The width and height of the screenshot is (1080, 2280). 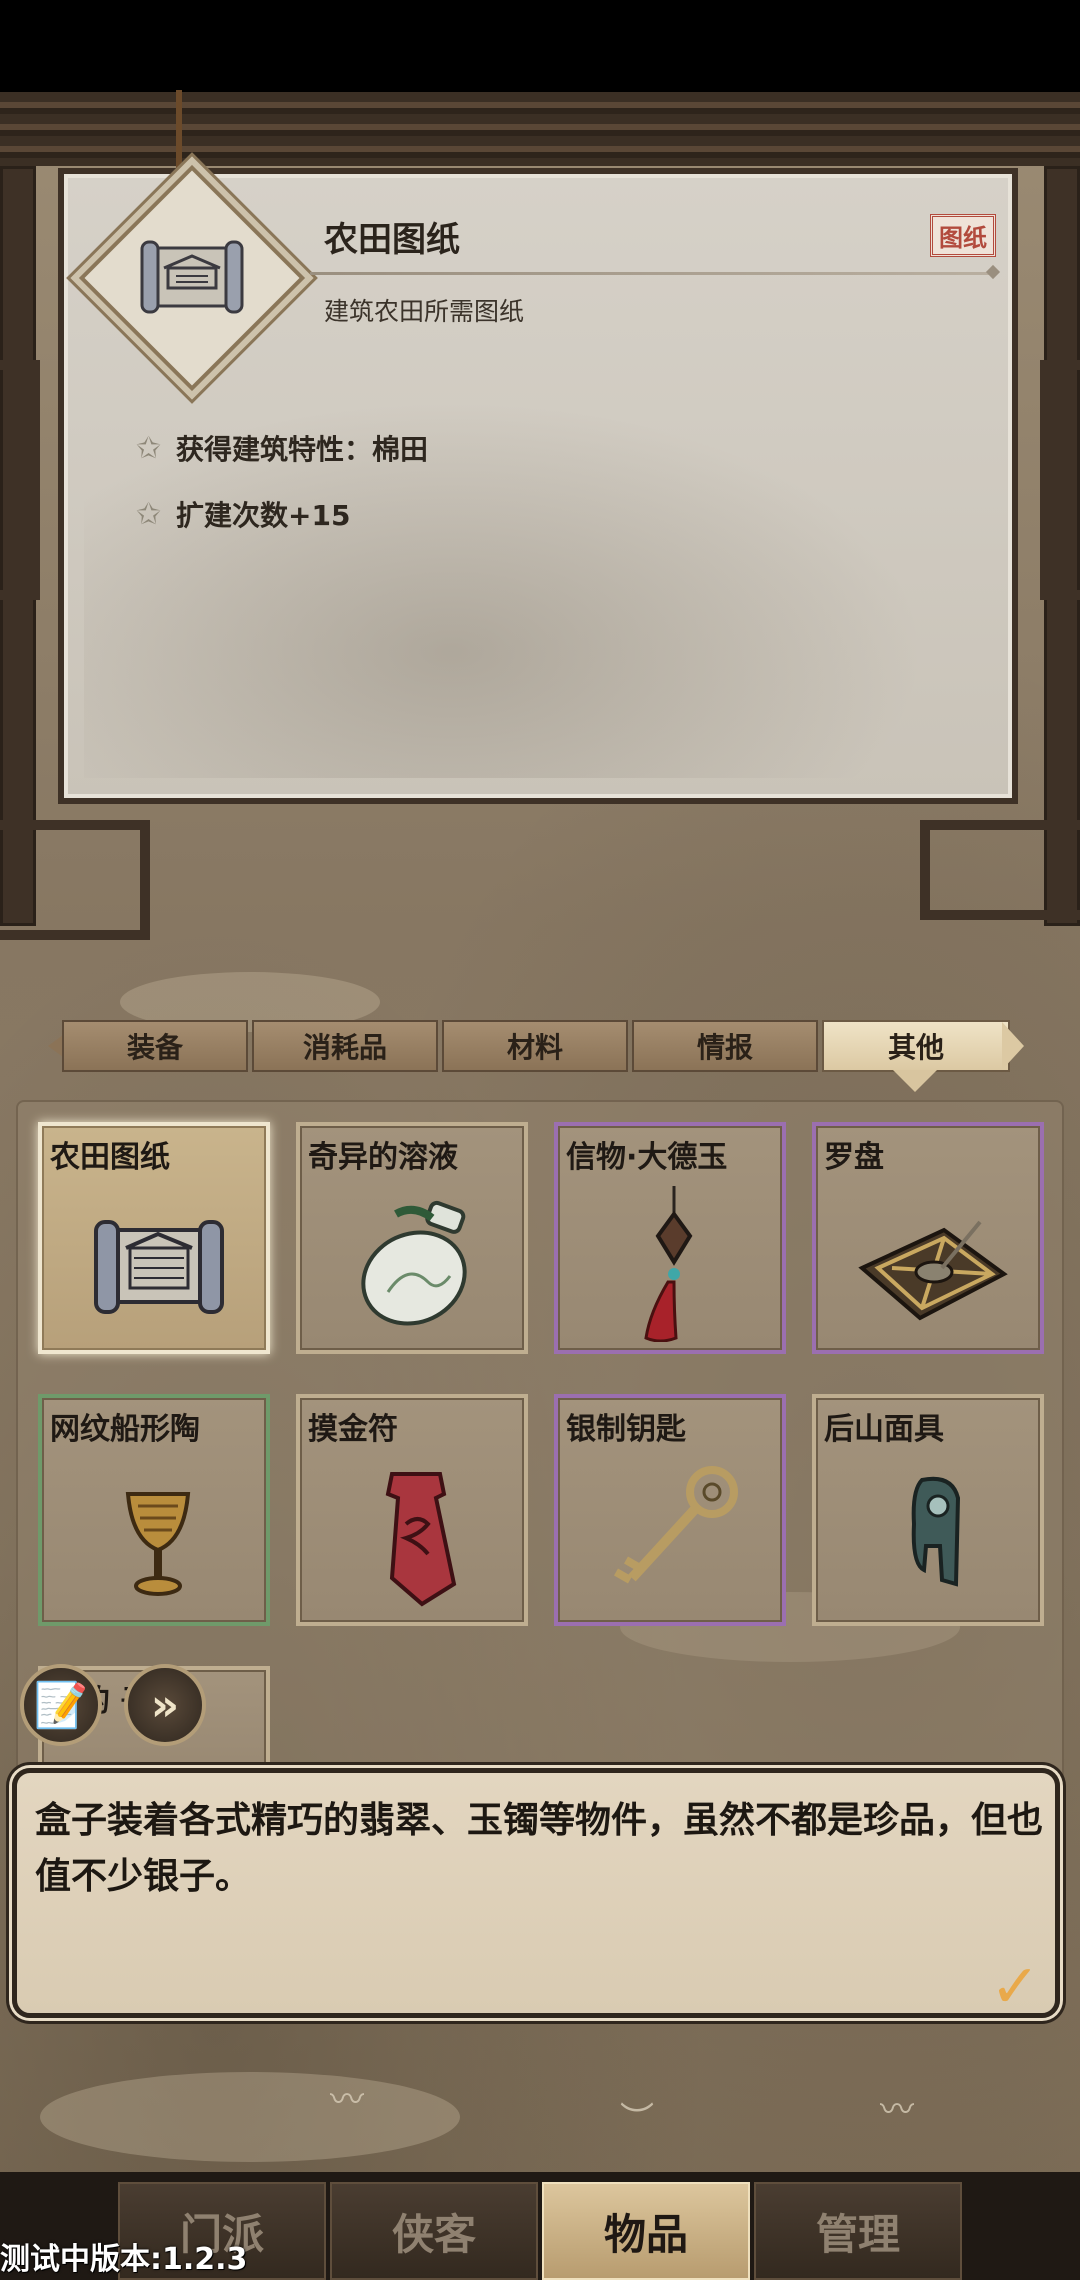 I want to click on fast-forward-button: », so click(x=165, y=1705).